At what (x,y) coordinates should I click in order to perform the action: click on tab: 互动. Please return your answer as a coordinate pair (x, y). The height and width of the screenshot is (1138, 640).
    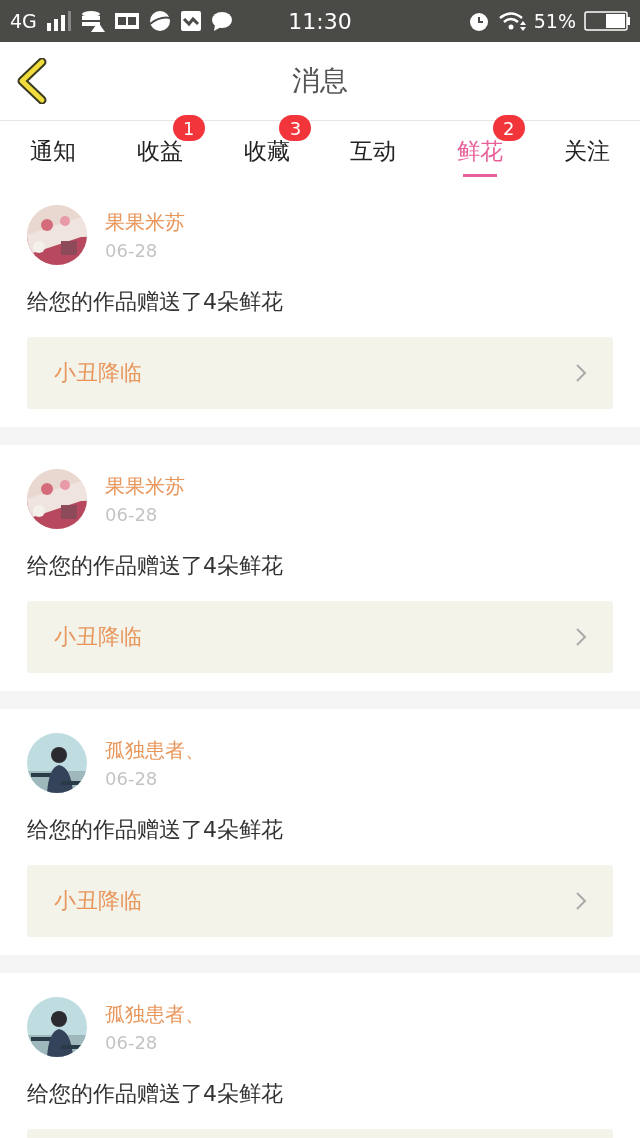
    Looking at the image, I should click on (373, 151).